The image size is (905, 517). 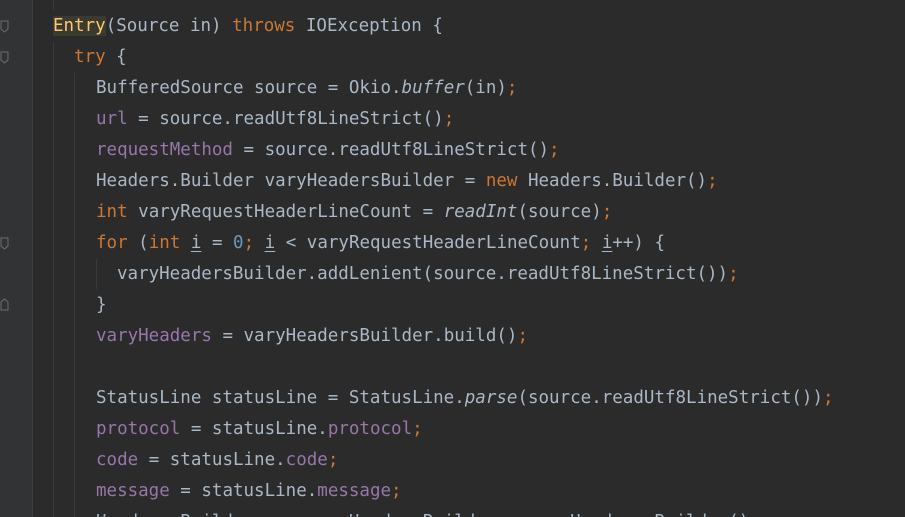 I want to click on code-token: (, so click(x=143, y=243).